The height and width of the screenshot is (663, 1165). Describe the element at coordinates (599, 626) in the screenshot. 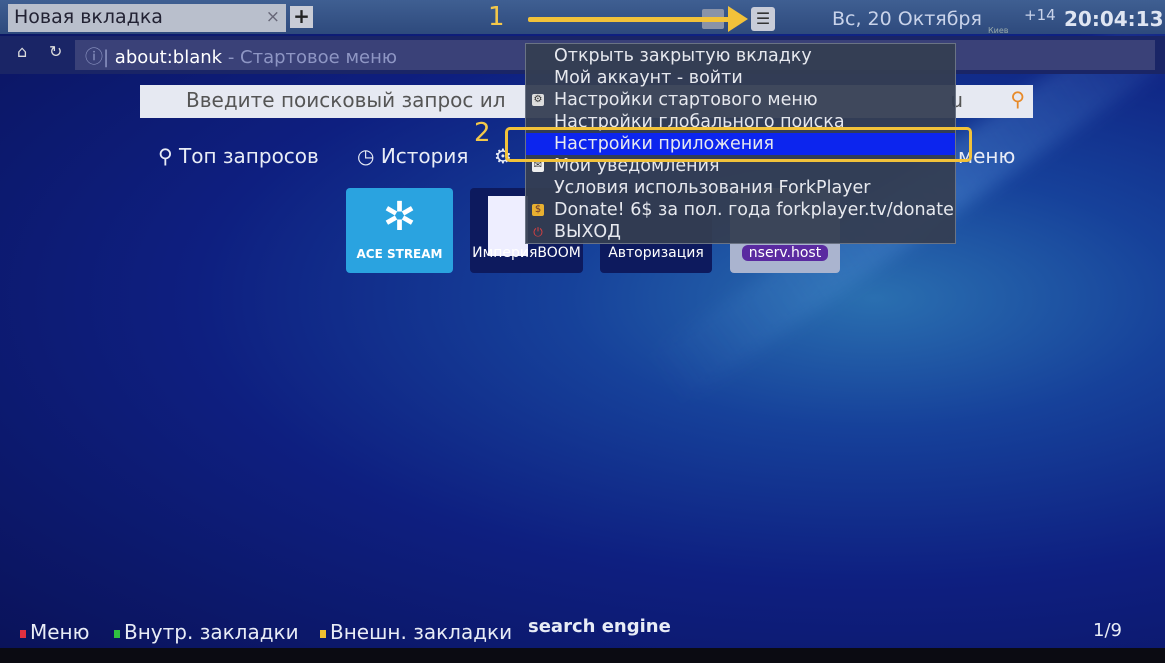

I see `footer-search-engine: search engine` at that location.